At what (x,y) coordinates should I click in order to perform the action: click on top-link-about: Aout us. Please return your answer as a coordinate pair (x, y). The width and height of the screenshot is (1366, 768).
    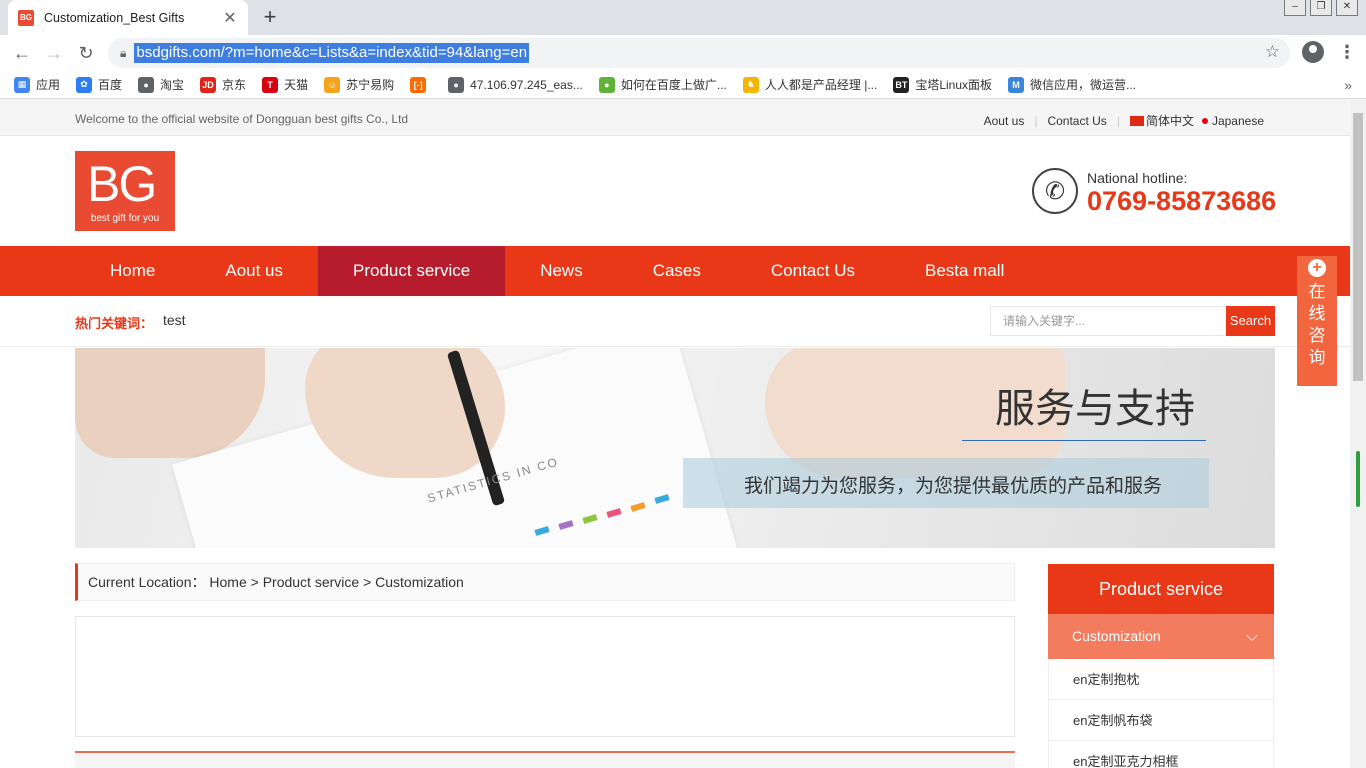
    Looking at the image, I should click on (1004, 121).